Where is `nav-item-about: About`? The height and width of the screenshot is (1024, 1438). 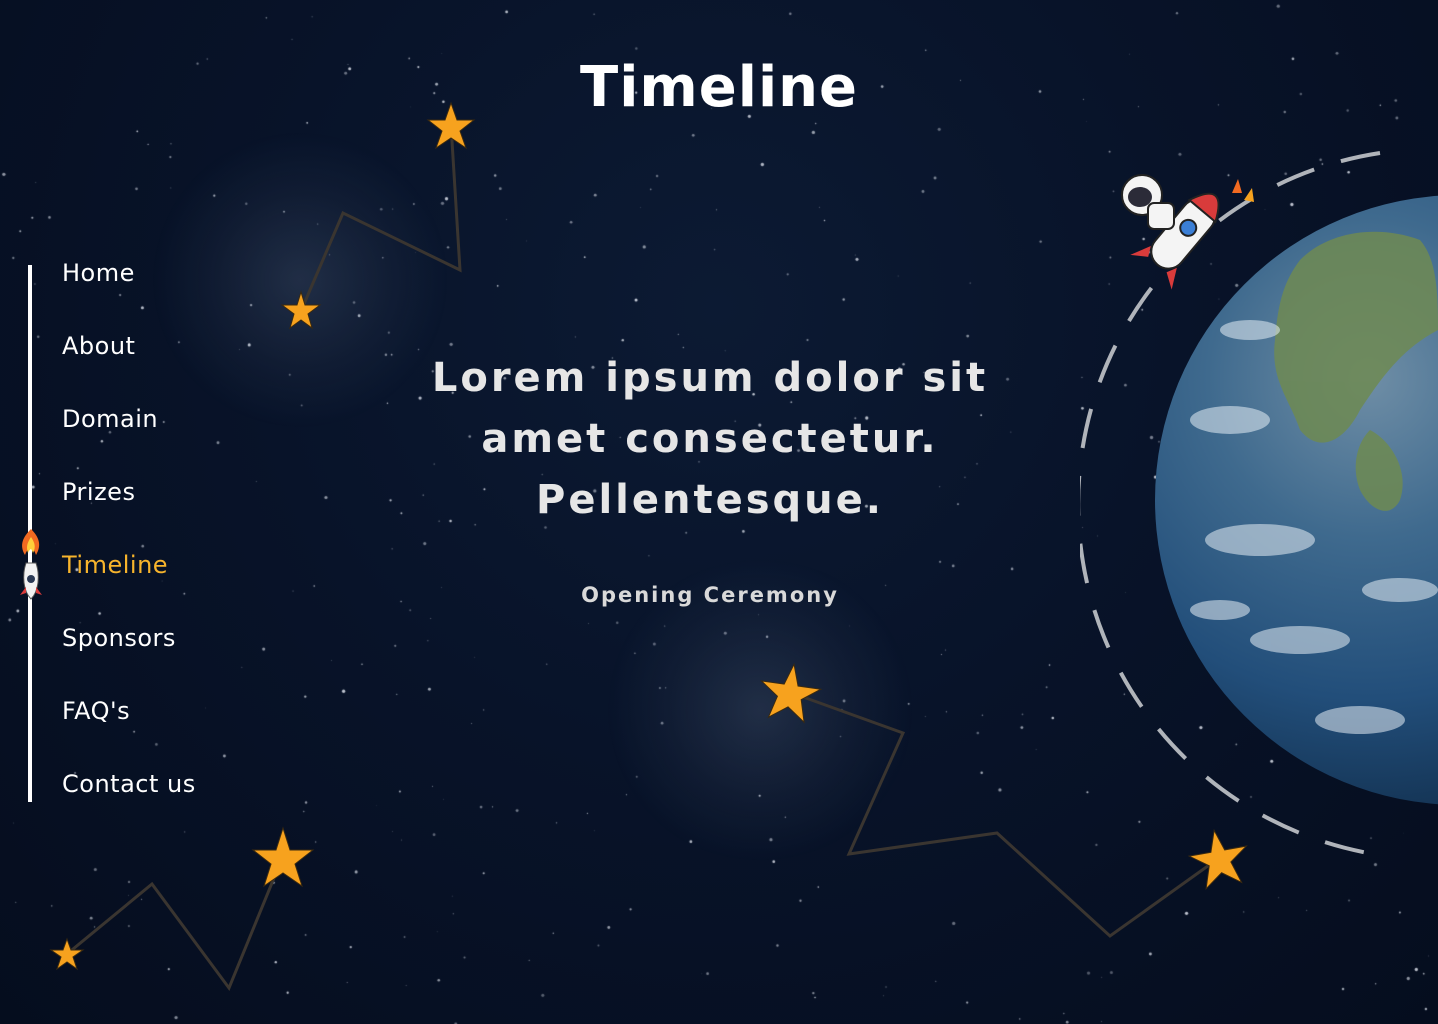 nav-item-about: About is located at coordinates (98, 346).